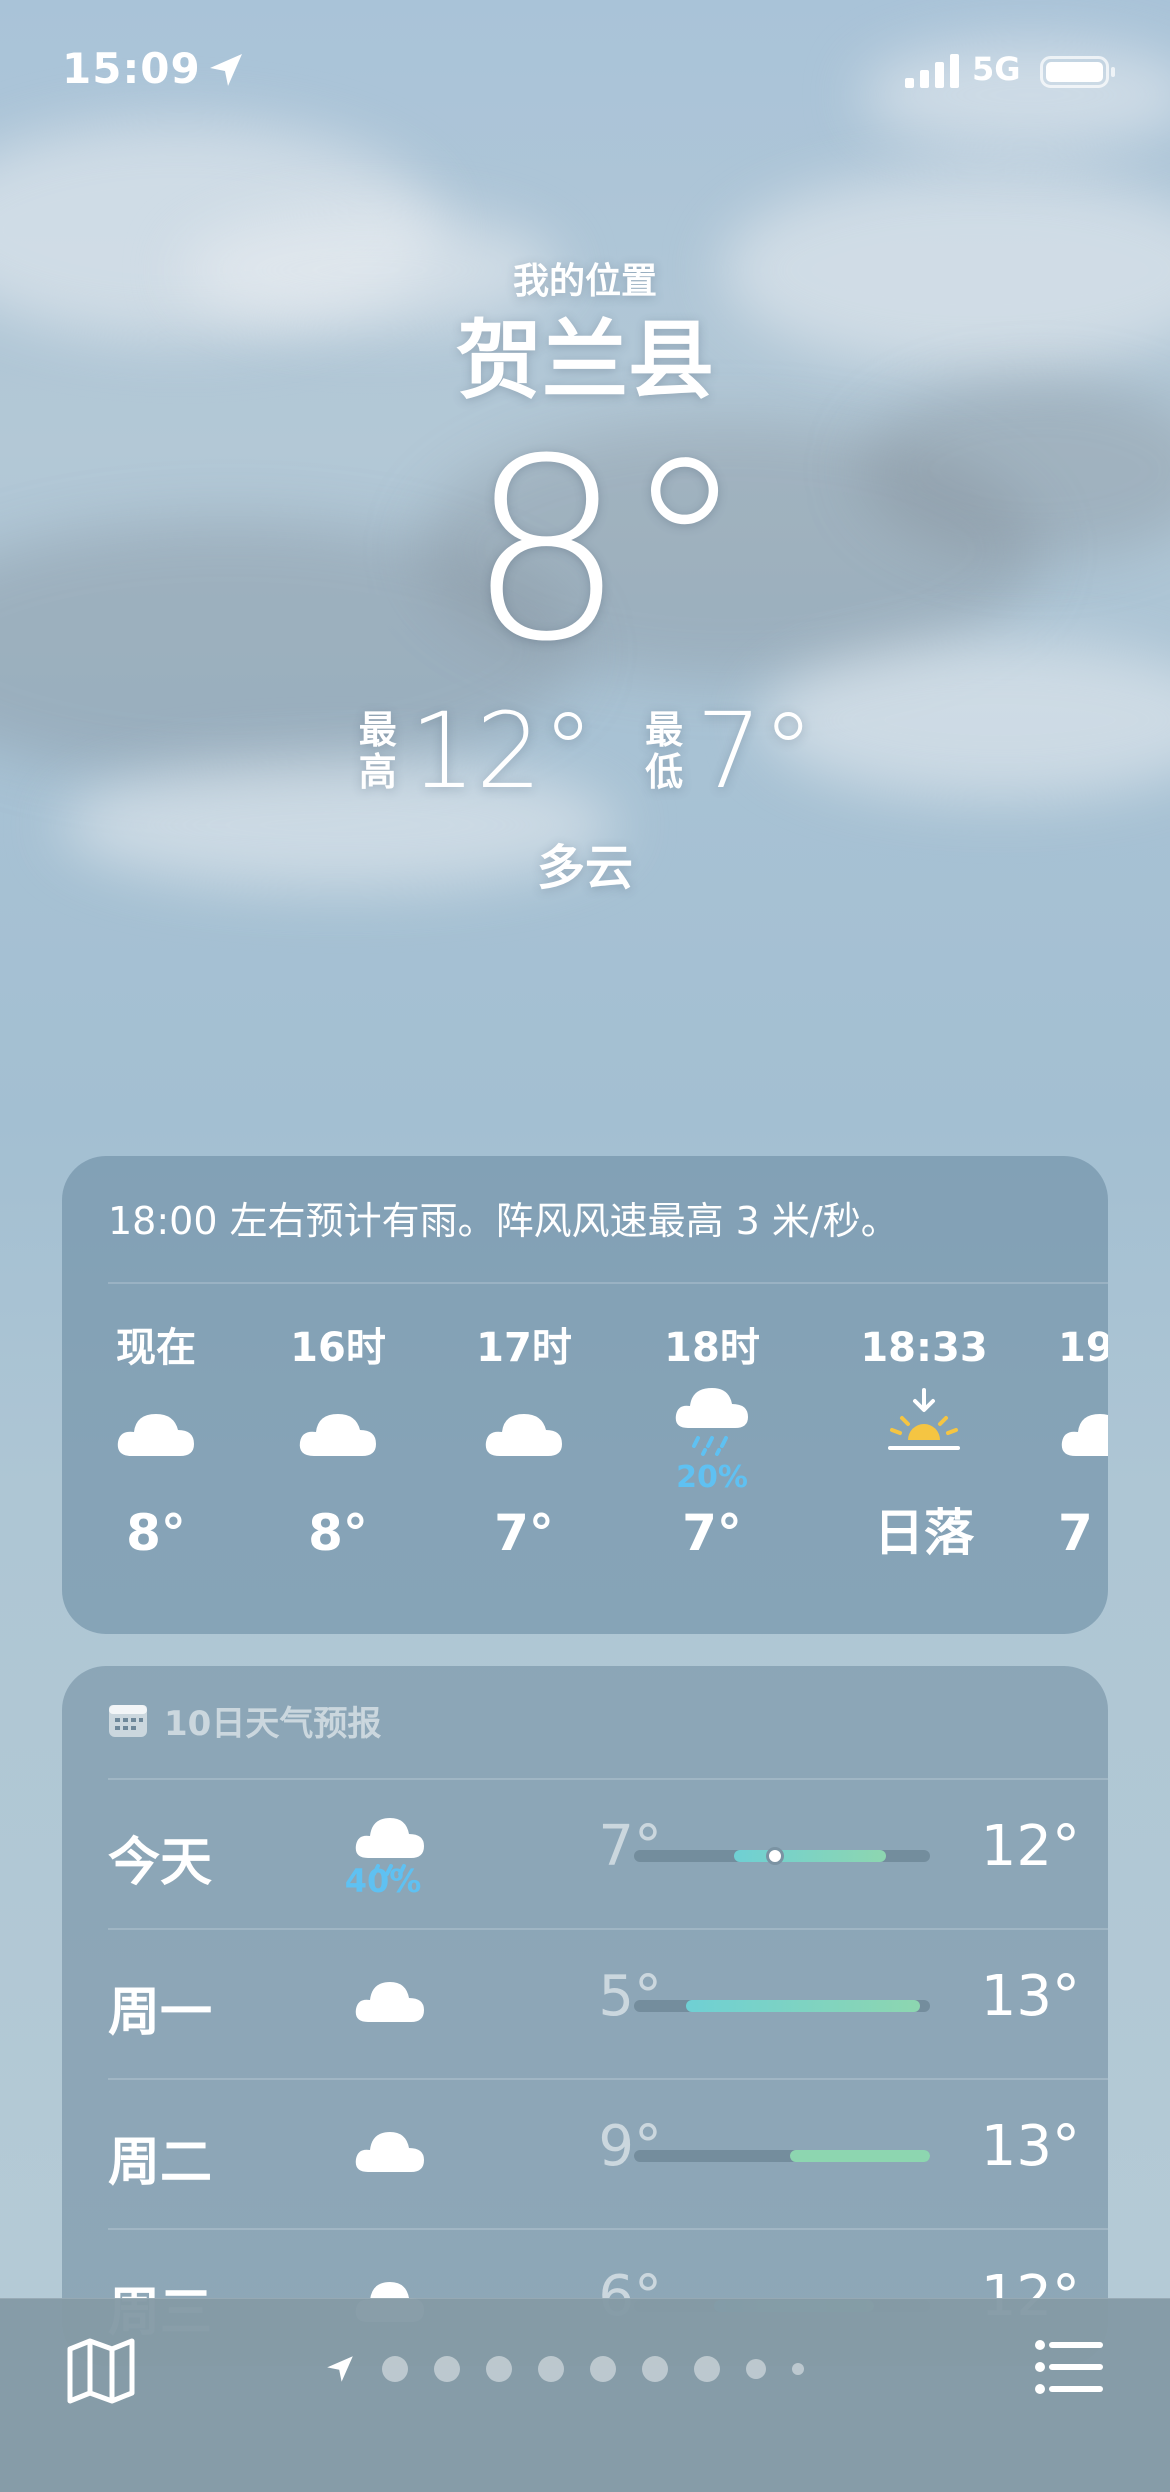 This screenshot has width=1170, height=2492. What do you see at coordinates (585, 2153) in the screenshot?
I see `day-row: 周二 9° 13°` at bounding box center [585, 2153].